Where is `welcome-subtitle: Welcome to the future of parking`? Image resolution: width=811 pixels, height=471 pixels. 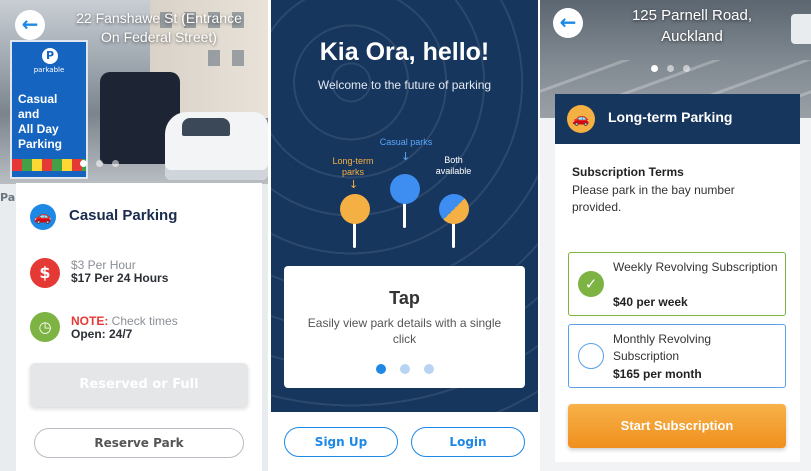 welcome-subtitle: Welcome to the future of parking is located at coordinates (404, 85).